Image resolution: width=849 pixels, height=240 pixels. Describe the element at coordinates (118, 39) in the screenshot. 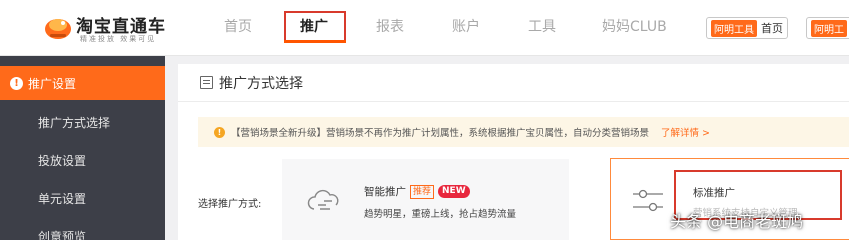

I see `logo-subtitle: 精准投放 效果可见` at that location.